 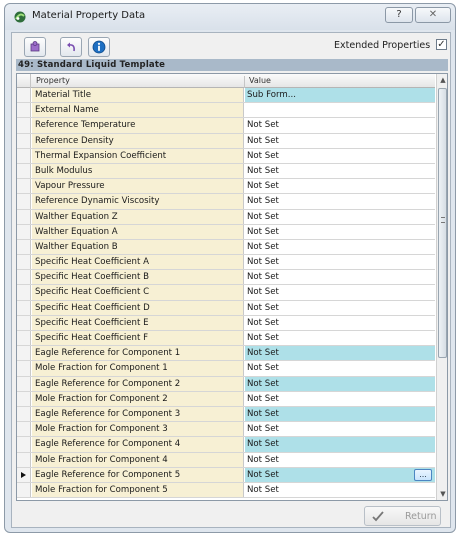 I want to click on value-cell, so click(x=340, y=110).